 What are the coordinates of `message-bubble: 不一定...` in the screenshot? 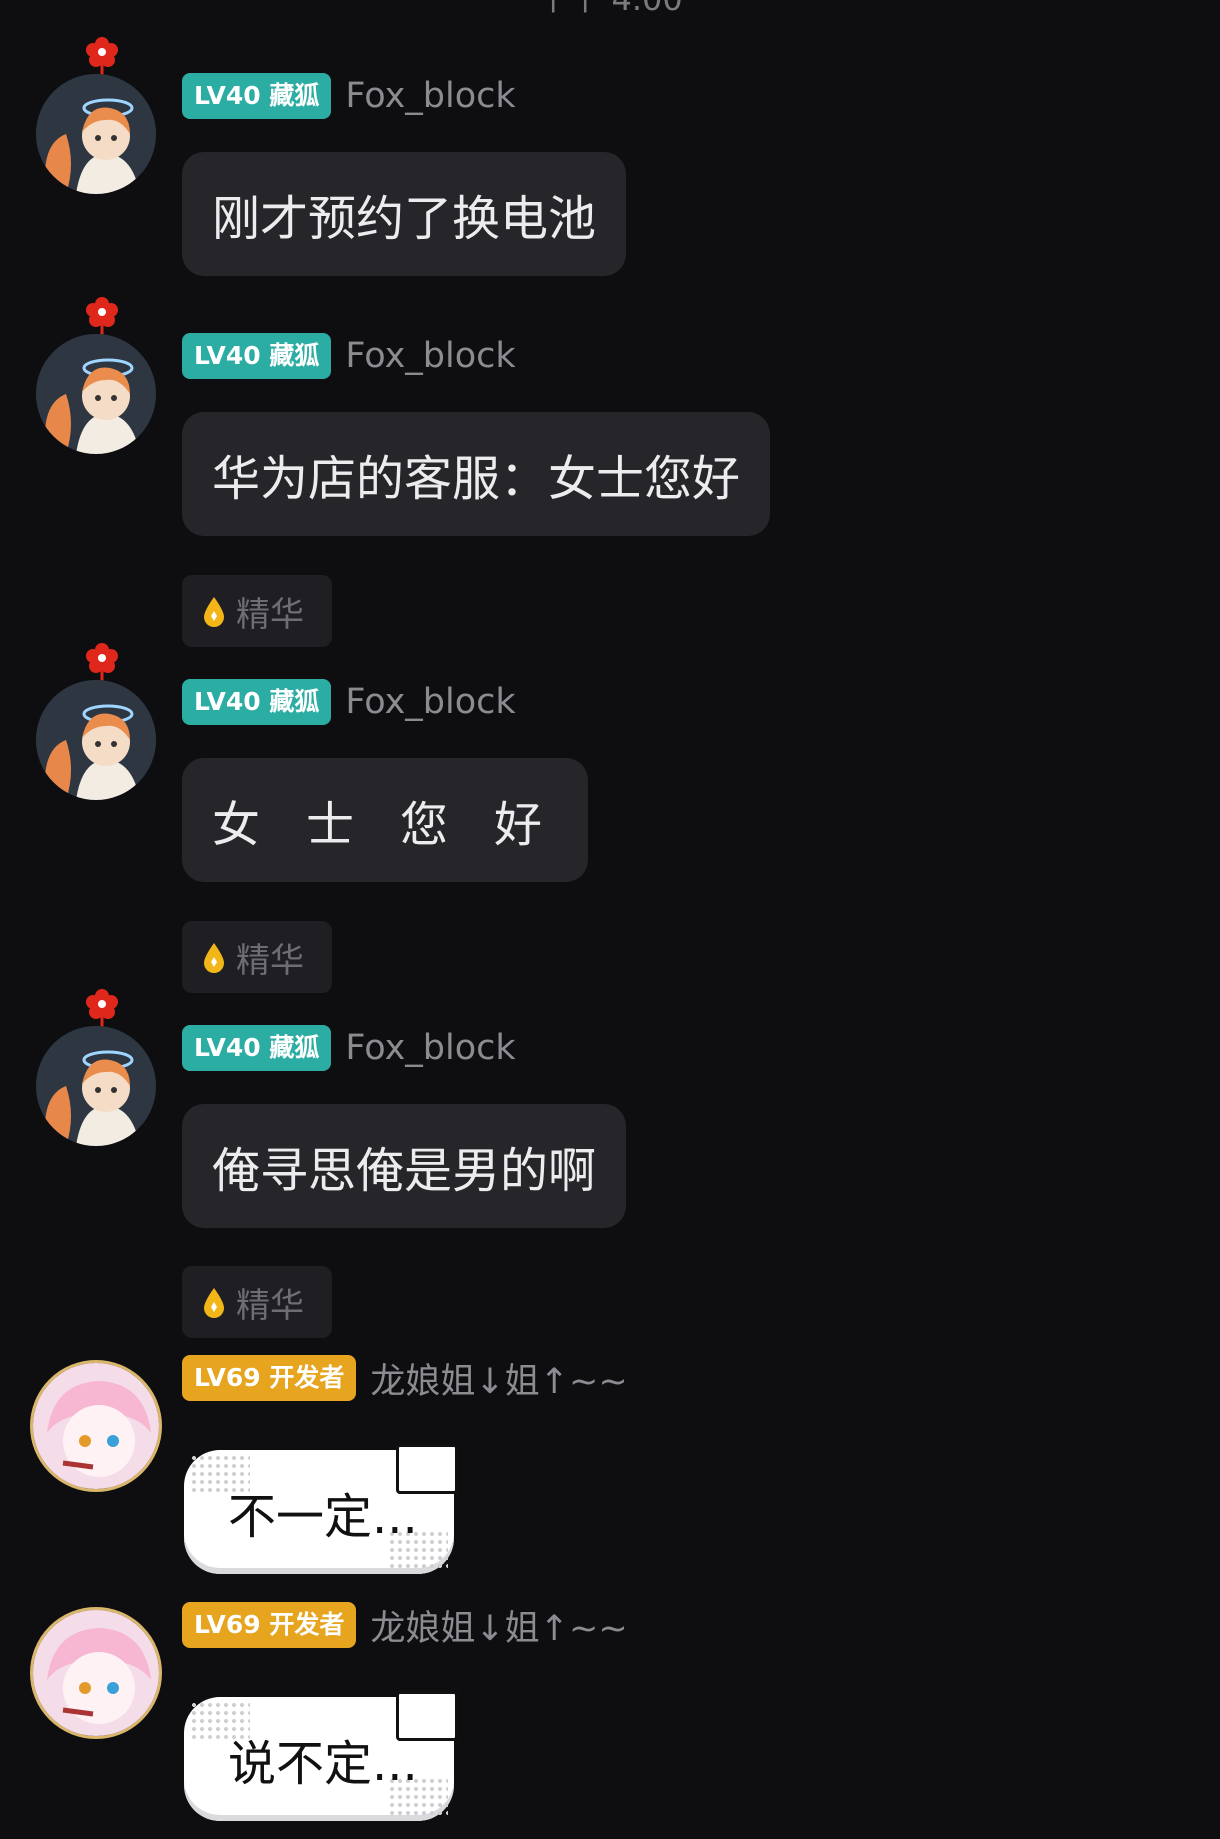 It's located at (321, 1509).